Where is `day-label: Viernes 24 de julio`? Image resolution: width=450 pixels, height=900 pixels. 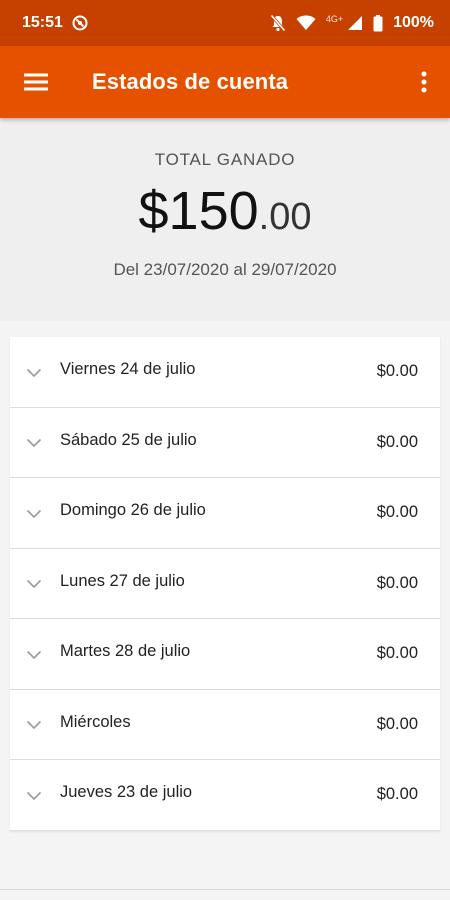 day-label: Viernes 24 de julio is located at coordinates (128, 369).